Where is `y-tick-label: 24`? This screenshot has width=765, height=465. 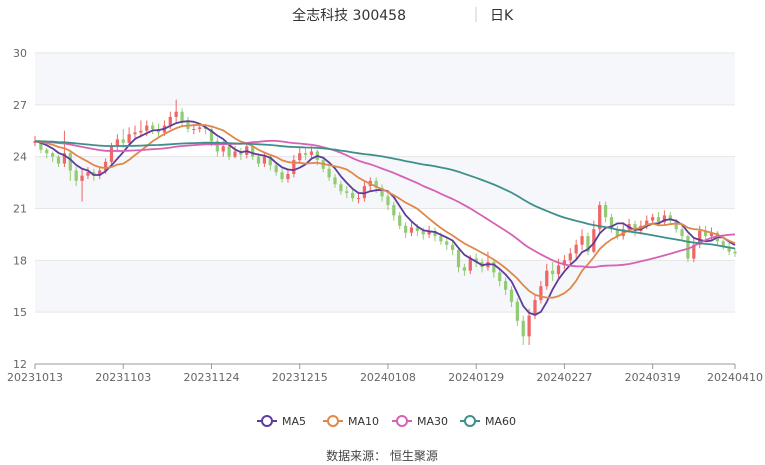 y-tick-label: 24 is located at coordinates (20, 157).